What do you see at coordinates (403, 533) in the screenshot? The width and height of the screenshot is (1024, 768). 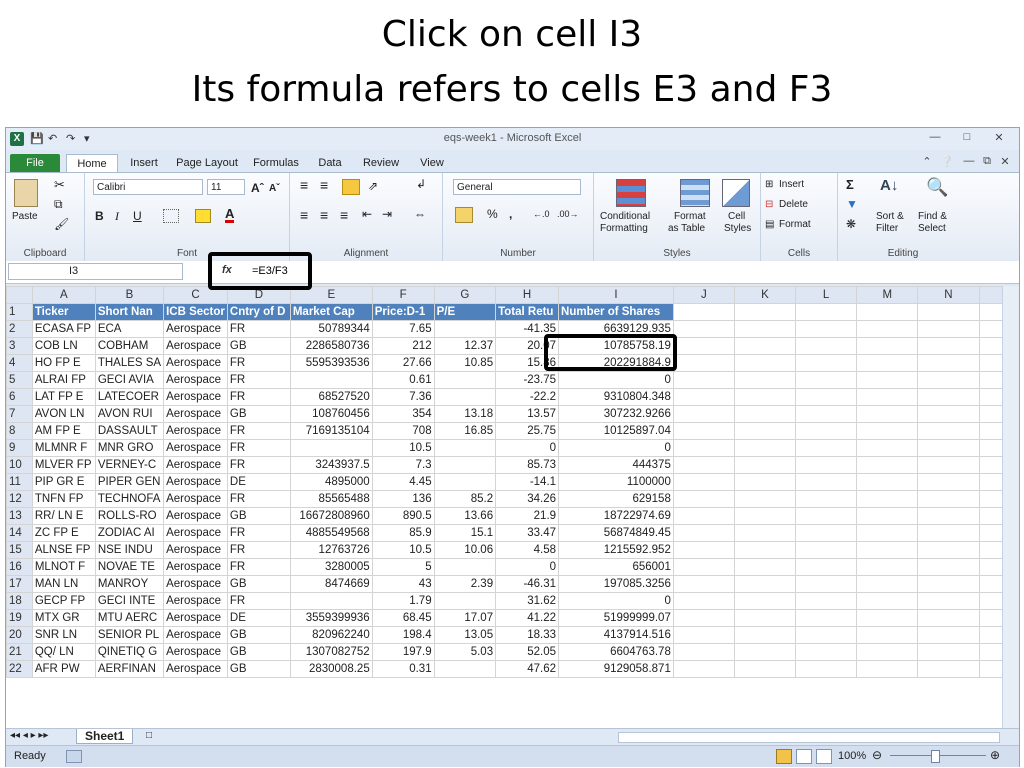 I see `cell: 85.9` at bounding box center [403, 533].